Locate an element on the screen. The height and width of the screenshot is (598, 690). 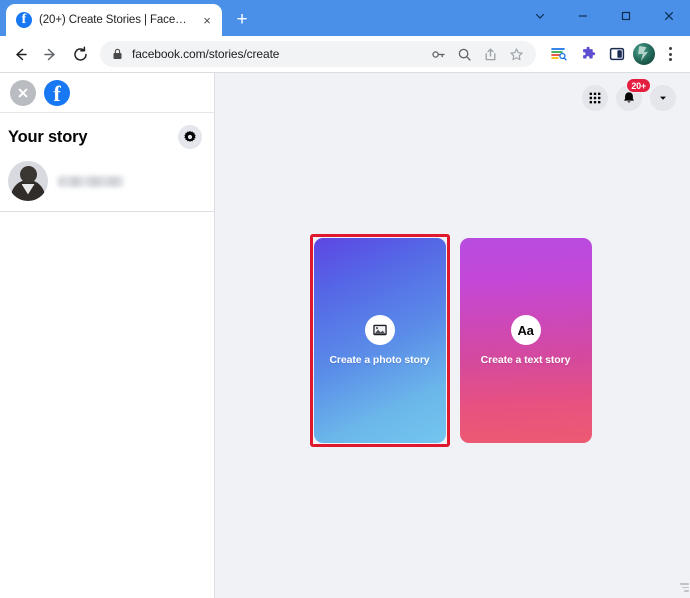
resize-grip-icon is located at coordinates (684, 589).